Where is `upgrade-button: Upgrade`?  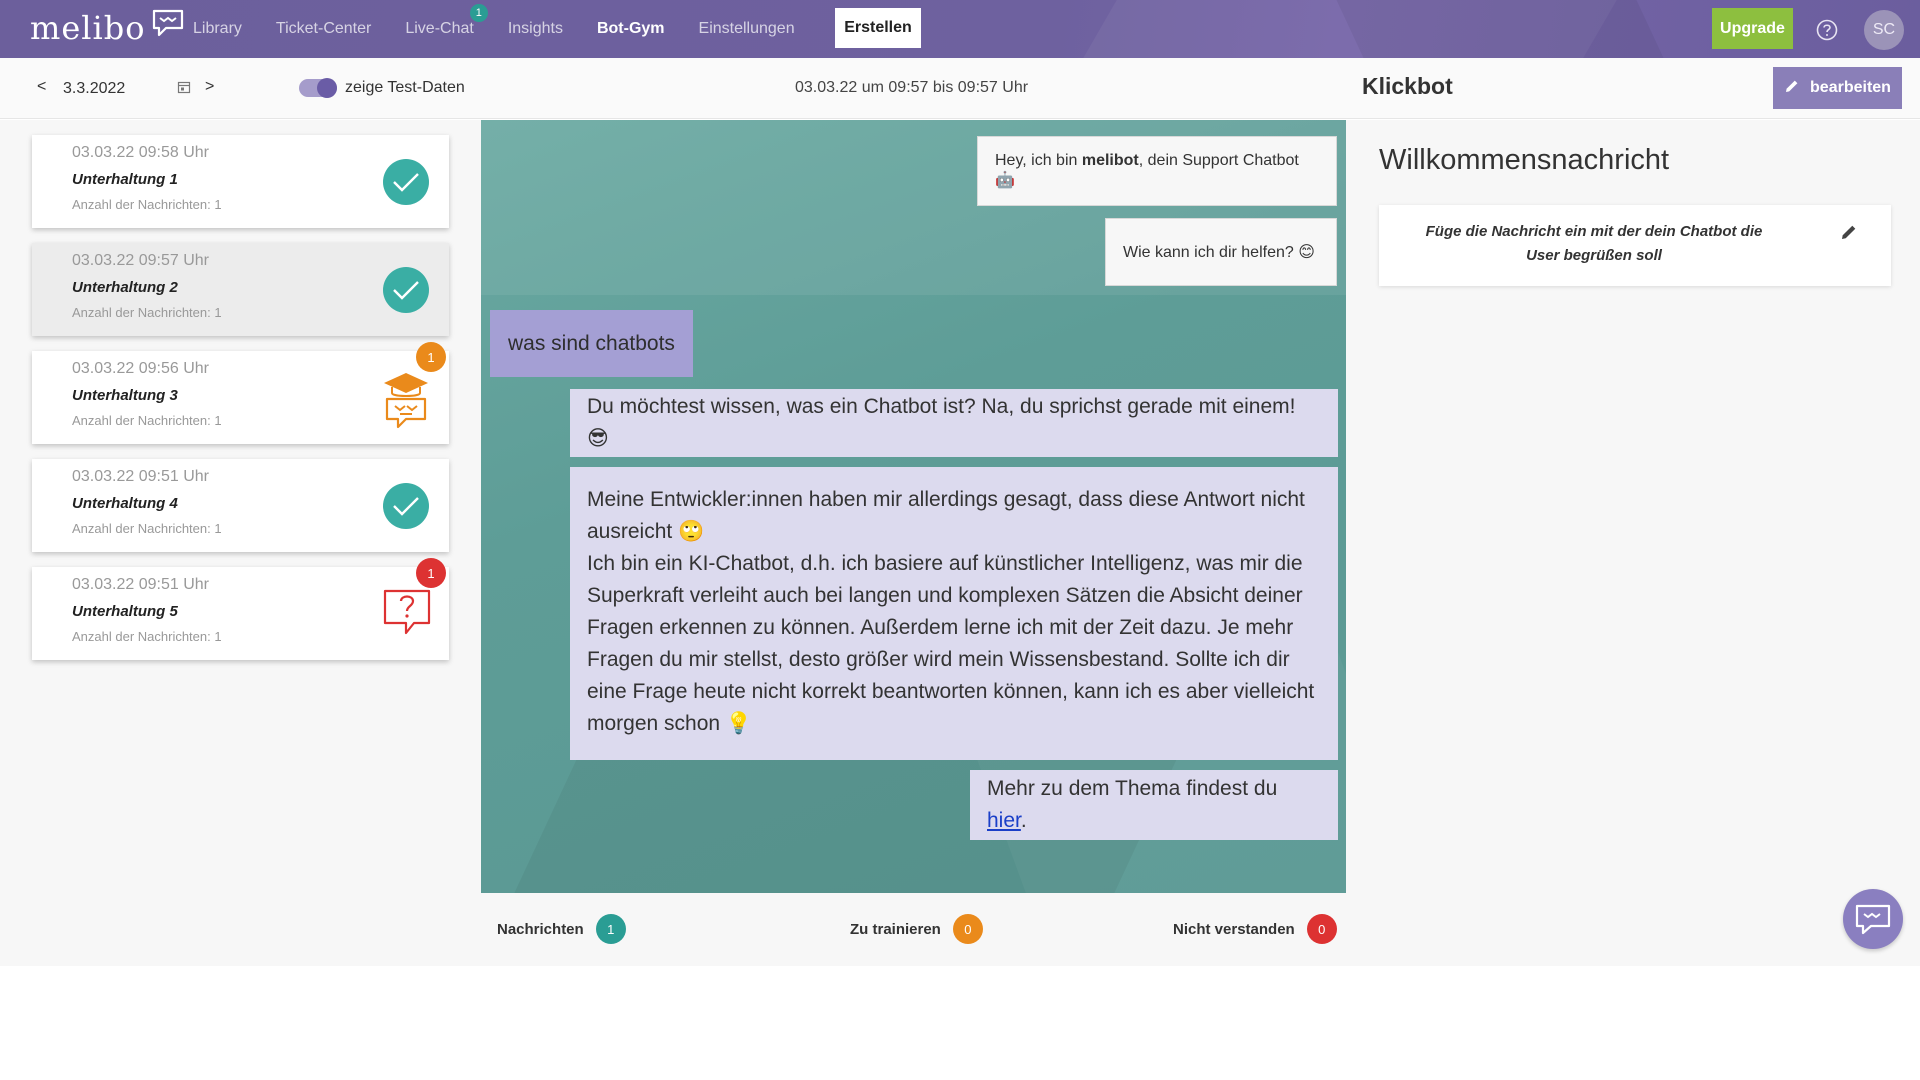
upgrade-button: Upgrade is located at coordinates (1752, 28).